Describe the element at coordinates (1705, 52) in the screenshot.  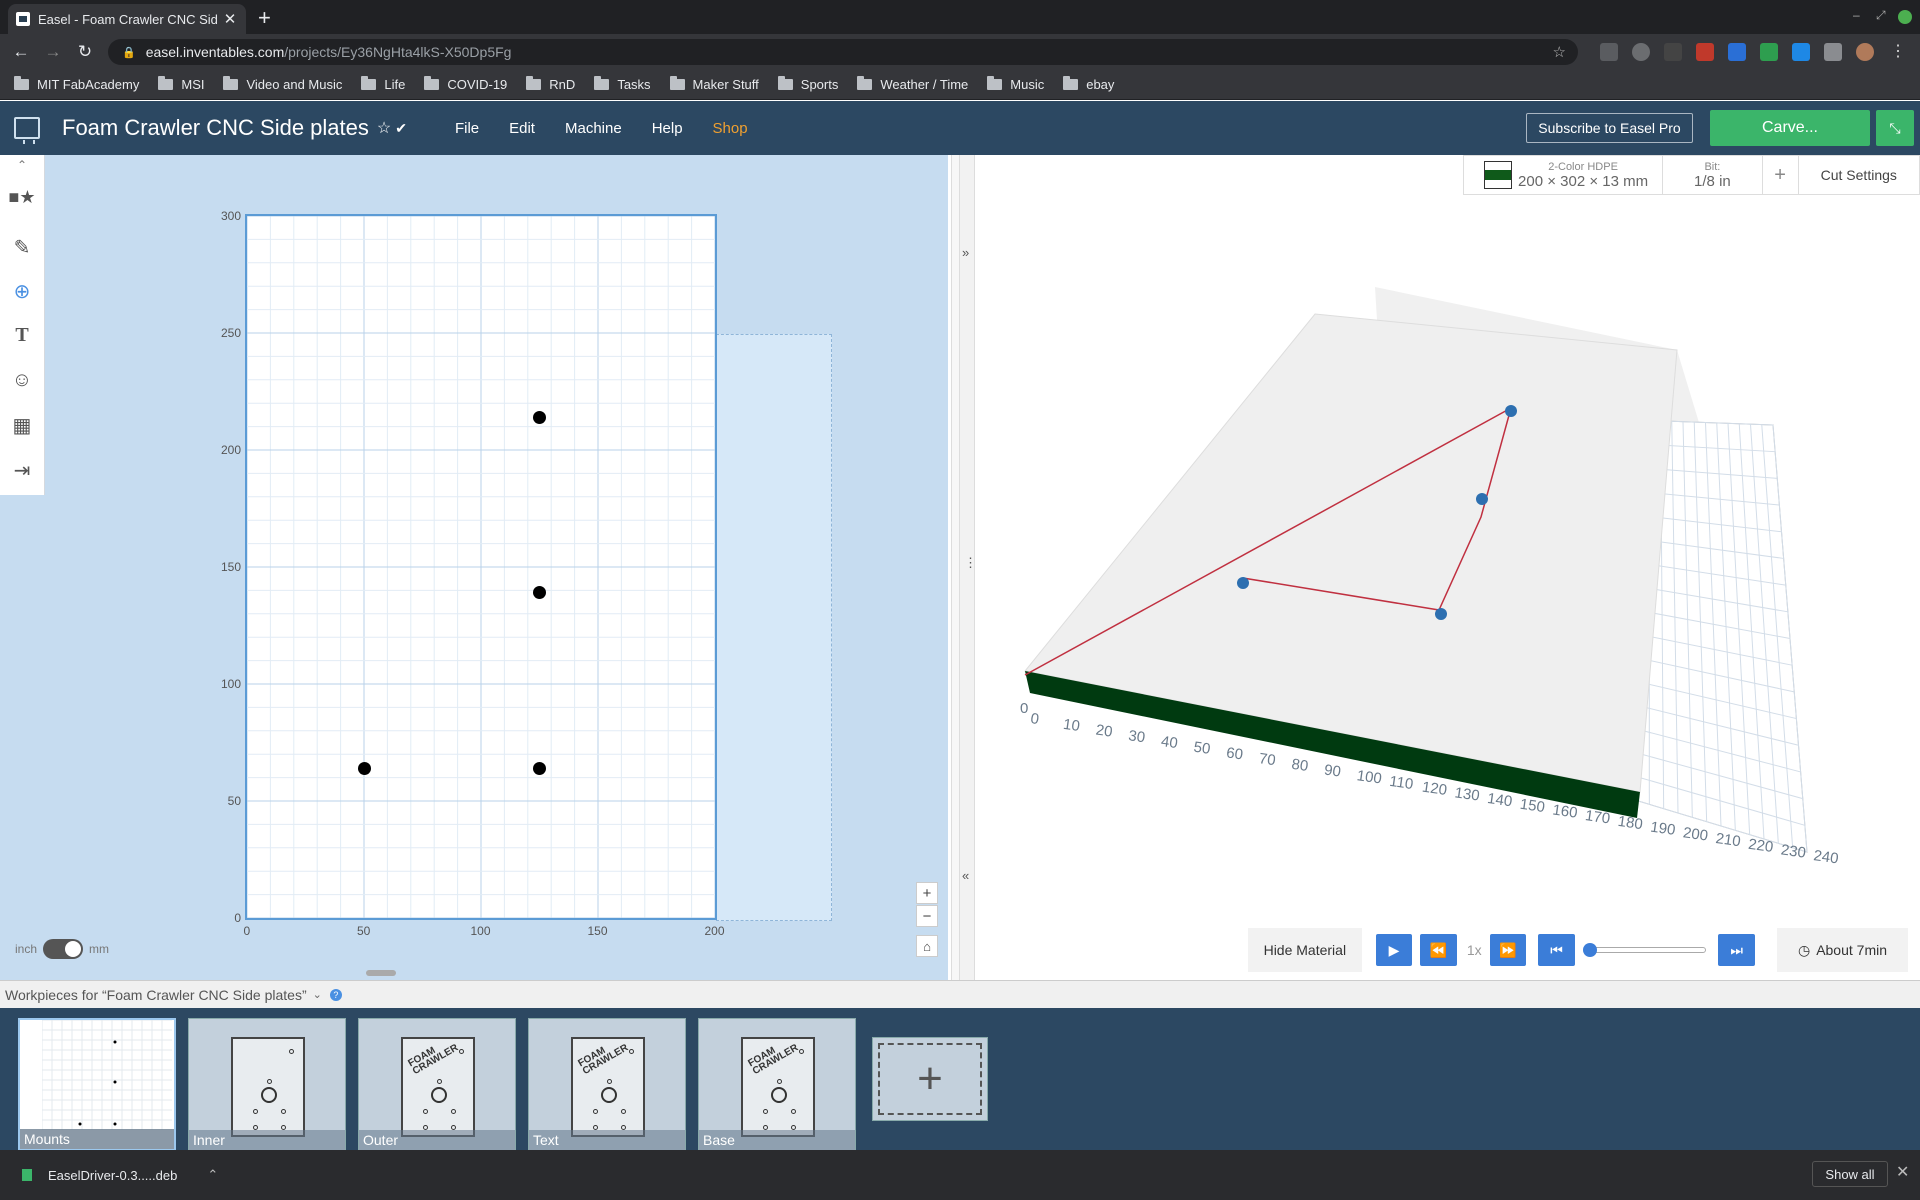
I see `extension-adblock-icon` at that location.